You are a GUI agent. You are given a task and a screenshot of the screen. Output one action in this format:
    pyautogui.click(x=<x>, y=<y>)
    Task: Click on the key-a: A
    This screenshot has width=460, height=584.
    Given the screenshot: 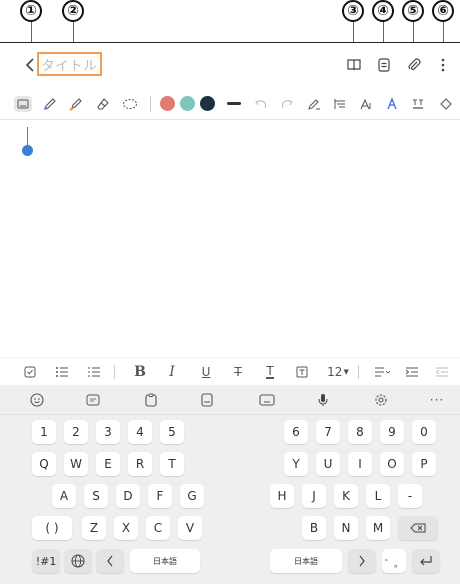 What is the action you would take?
    pyautogui.click(x=64, y=496)
    